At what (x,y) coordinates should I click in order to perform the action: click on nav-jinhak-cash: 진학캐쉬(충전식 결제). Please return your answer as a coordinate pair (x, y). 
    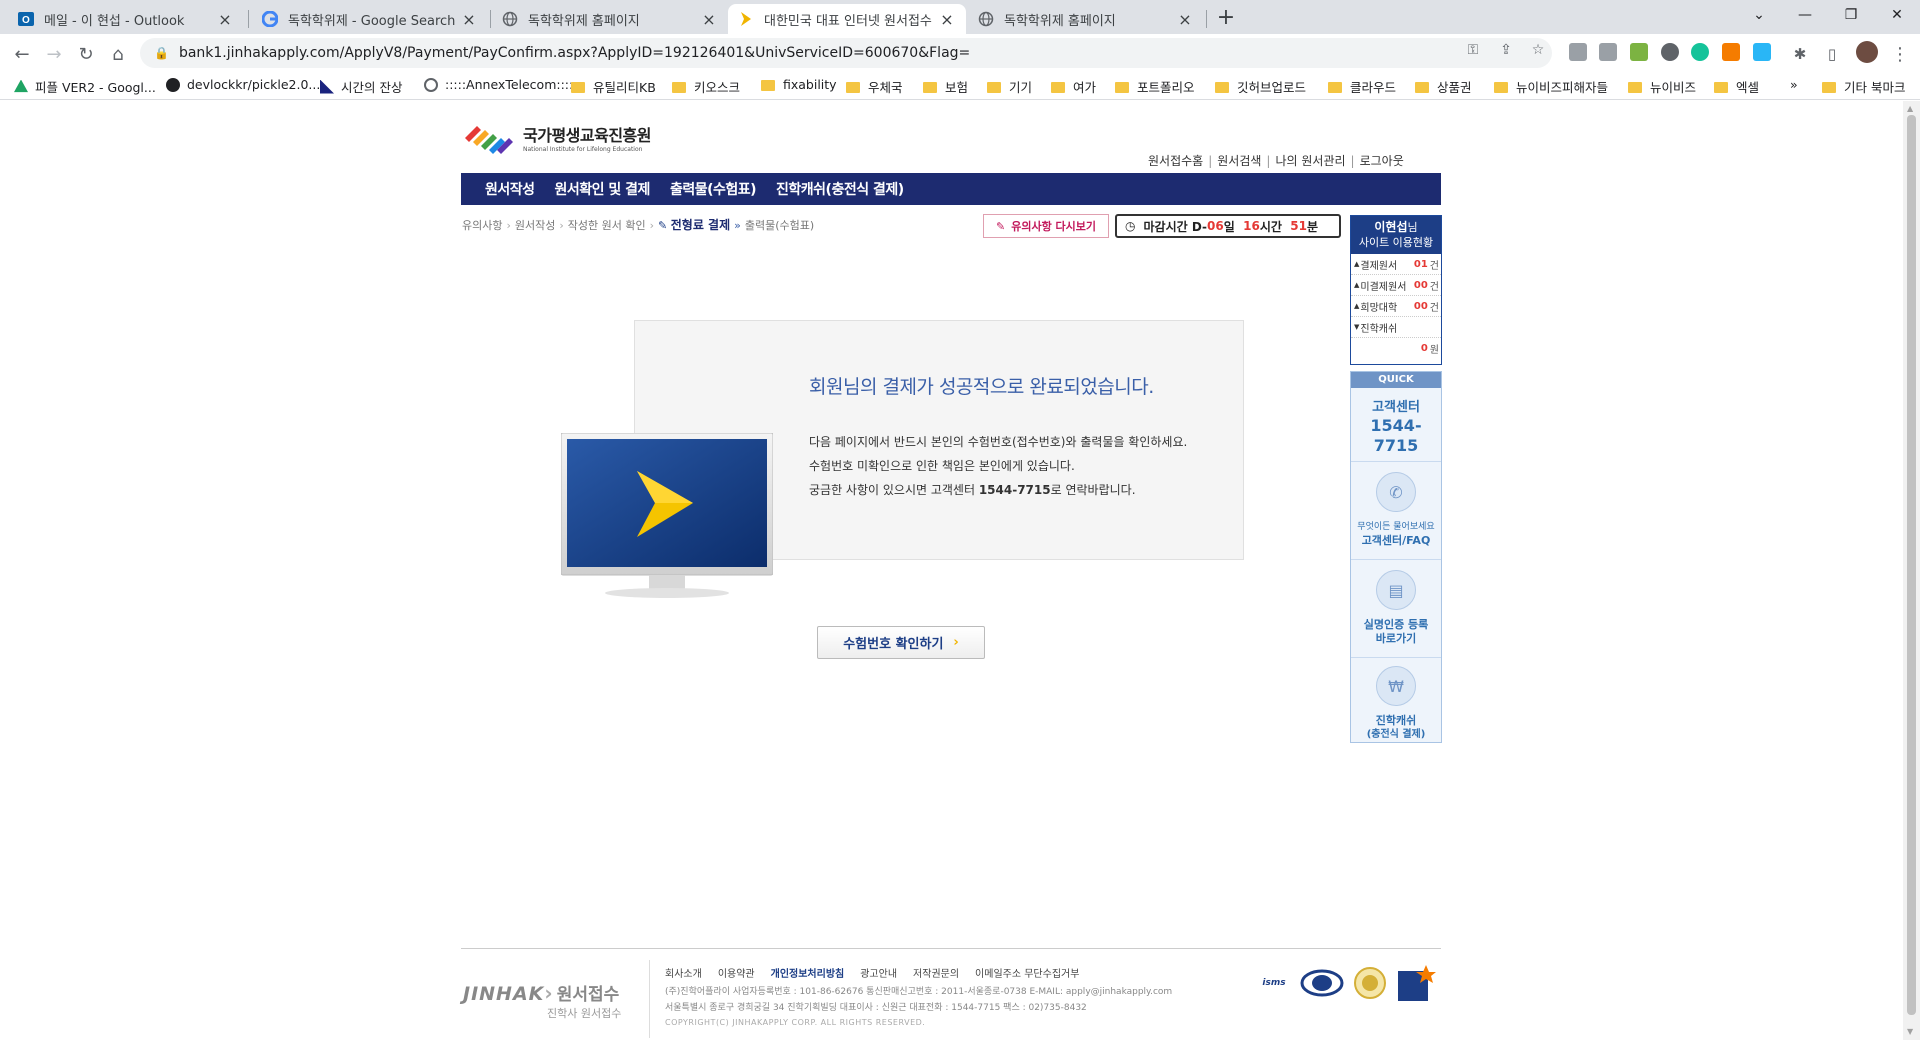
    Looking at the image, I should click on (840, 189).